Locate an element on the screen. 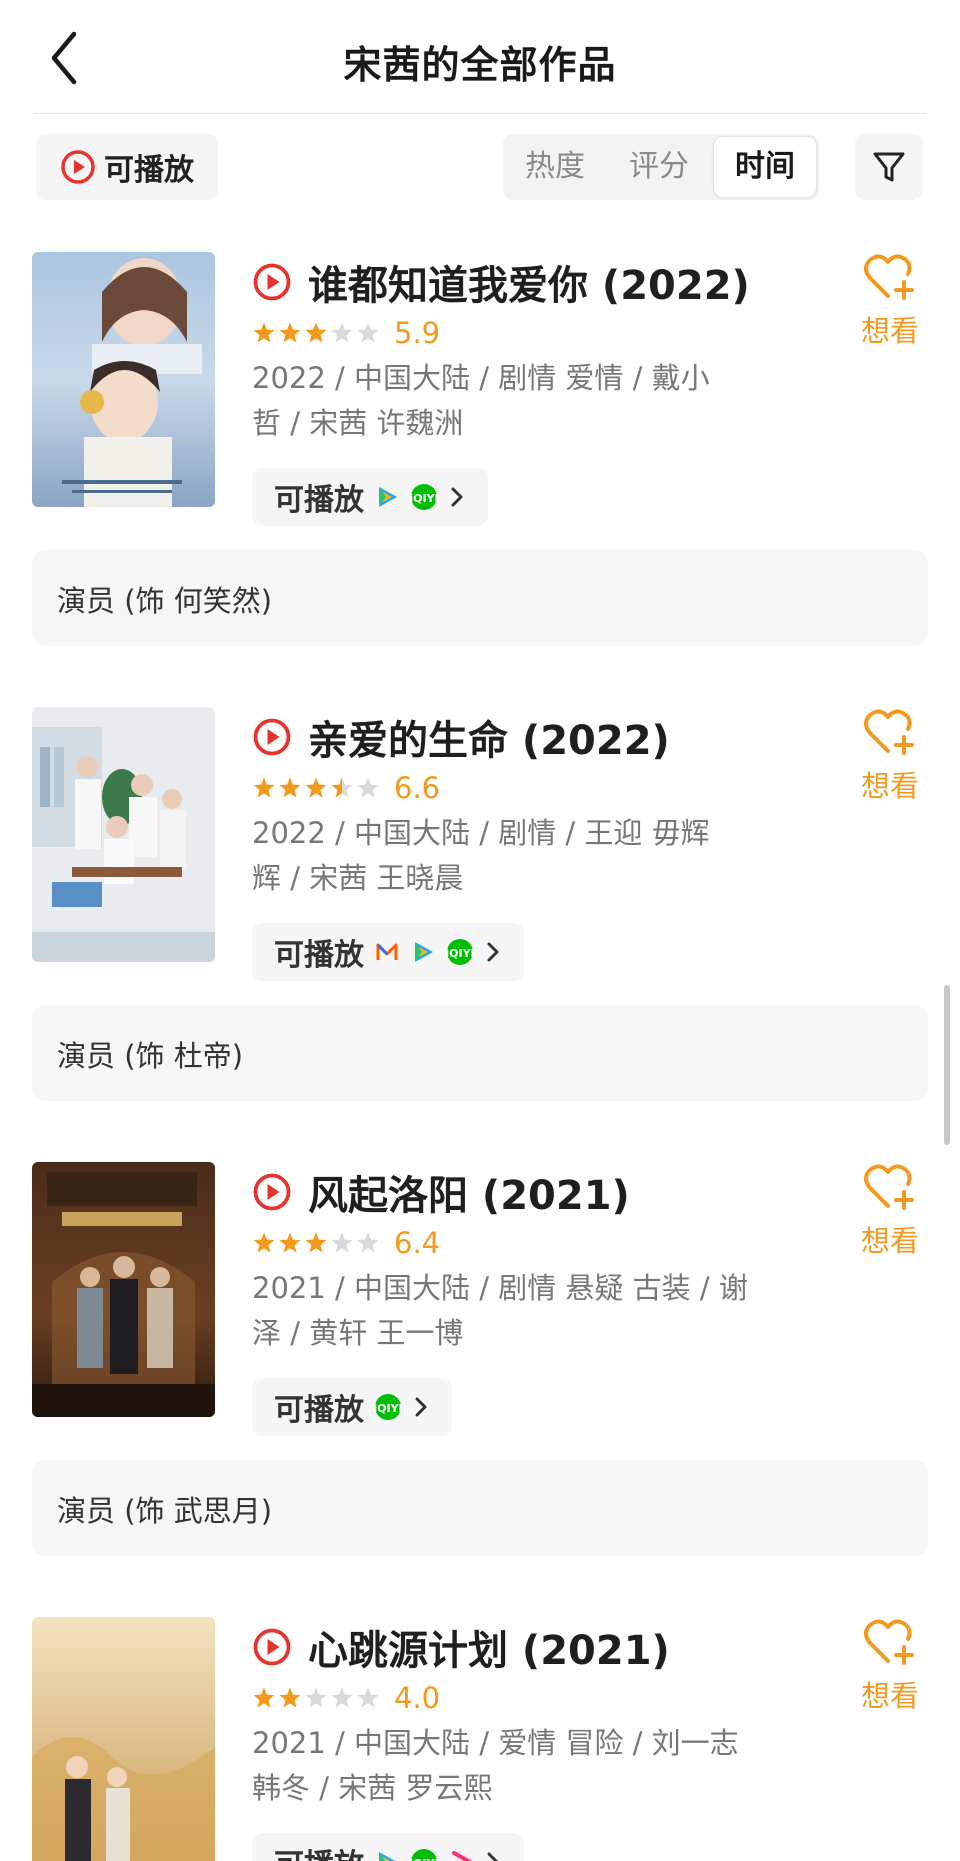 The height and width of the screenshot is (1861, 960). work-title: 心跳源计划 (2021) is located at coordinates (489, 1651).